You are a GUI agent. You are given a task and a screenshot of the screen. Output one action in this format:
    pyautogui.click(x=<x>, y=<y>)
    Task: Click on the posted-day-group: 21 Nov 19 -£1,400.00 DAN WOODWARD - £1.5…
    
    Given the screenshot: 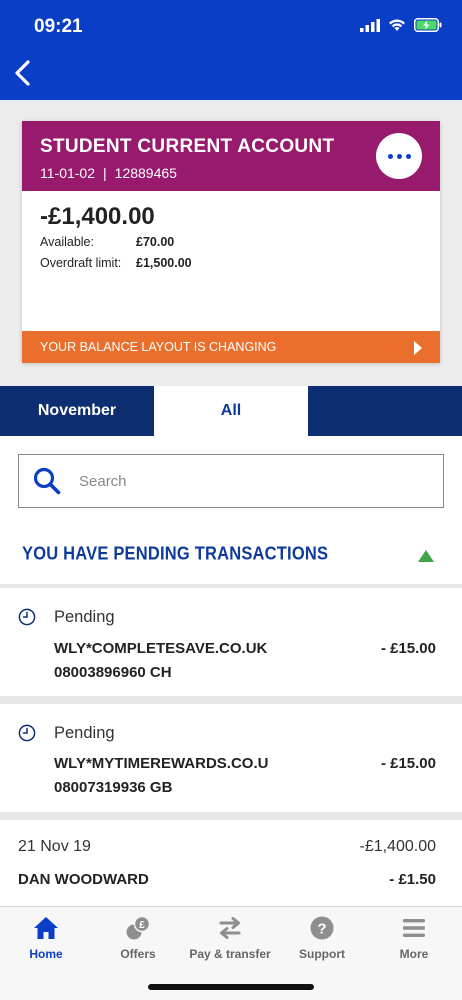 What is the action you would take?
    pyautogui.click(x=231, y=863)
    